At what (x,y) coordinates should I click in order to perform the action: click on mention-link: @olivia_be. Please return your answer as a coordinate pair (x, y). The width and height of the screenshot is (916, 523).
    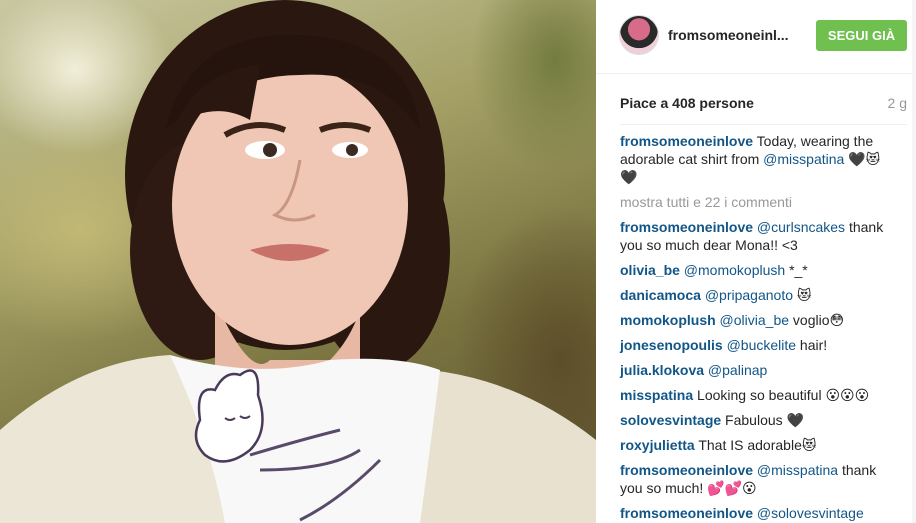
    Looking at the image, I should click on (753, 320).